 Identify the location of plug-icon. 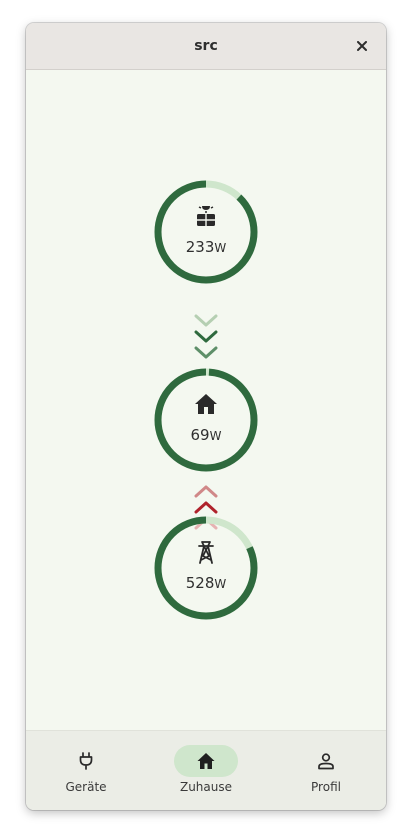
(86, 761).